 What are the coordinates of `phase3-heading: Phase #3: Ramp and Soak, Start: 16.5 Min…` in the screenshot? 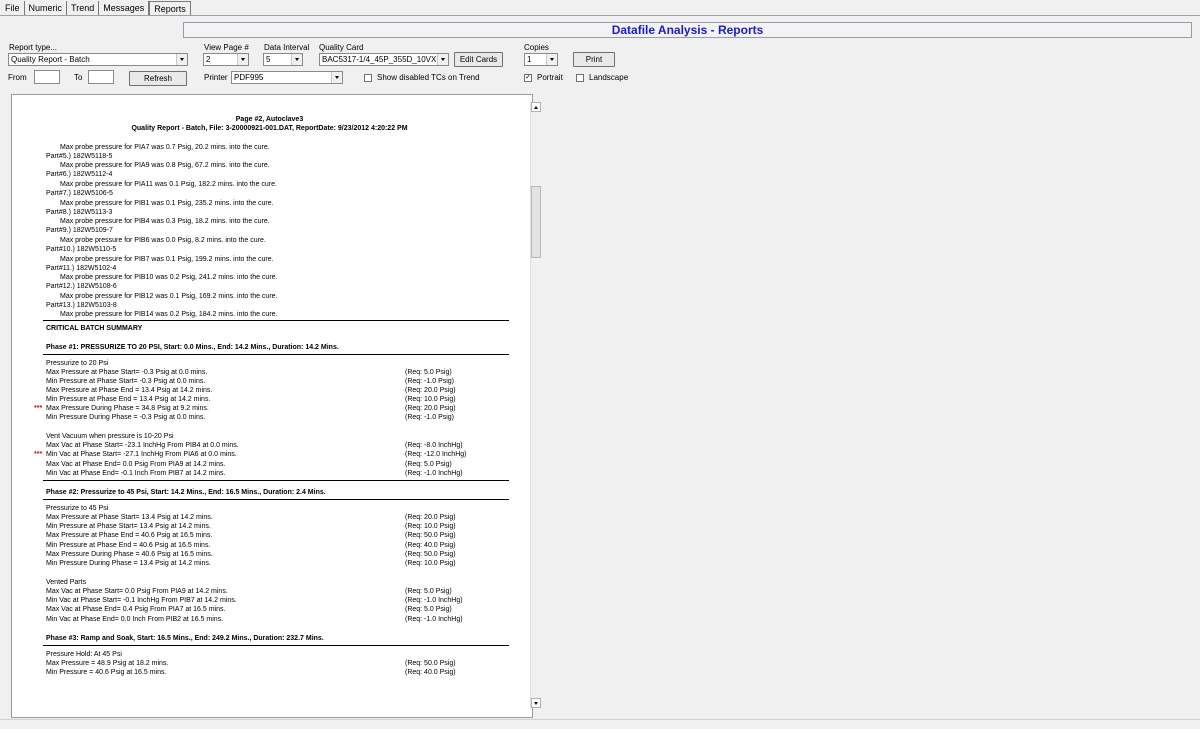 It's located at (185, 638).